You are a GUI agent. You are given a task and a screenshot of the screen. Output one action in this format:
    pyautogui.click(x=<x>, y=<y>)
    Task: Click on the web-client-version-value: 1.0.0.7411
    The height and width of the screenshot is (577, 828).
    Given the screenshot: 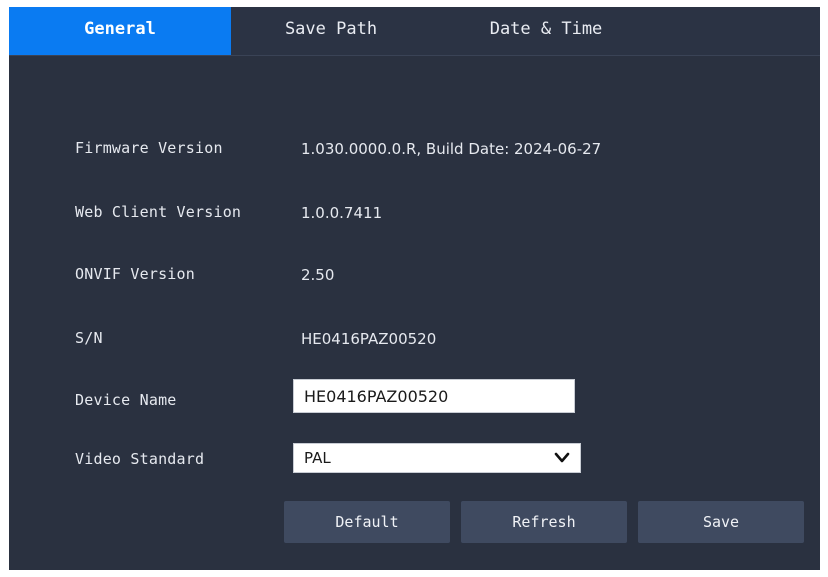 What is the action you would take?
    pyautogui.click(x=342, y=213)
    